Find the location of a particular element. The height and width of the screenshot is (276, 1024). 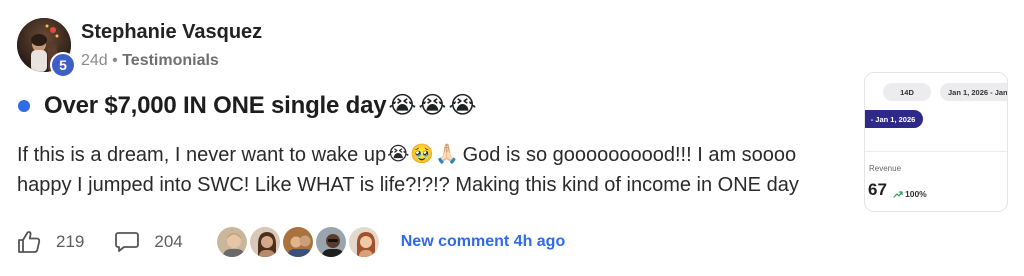

comment-count: 204 is located at coordinates (168, 241).